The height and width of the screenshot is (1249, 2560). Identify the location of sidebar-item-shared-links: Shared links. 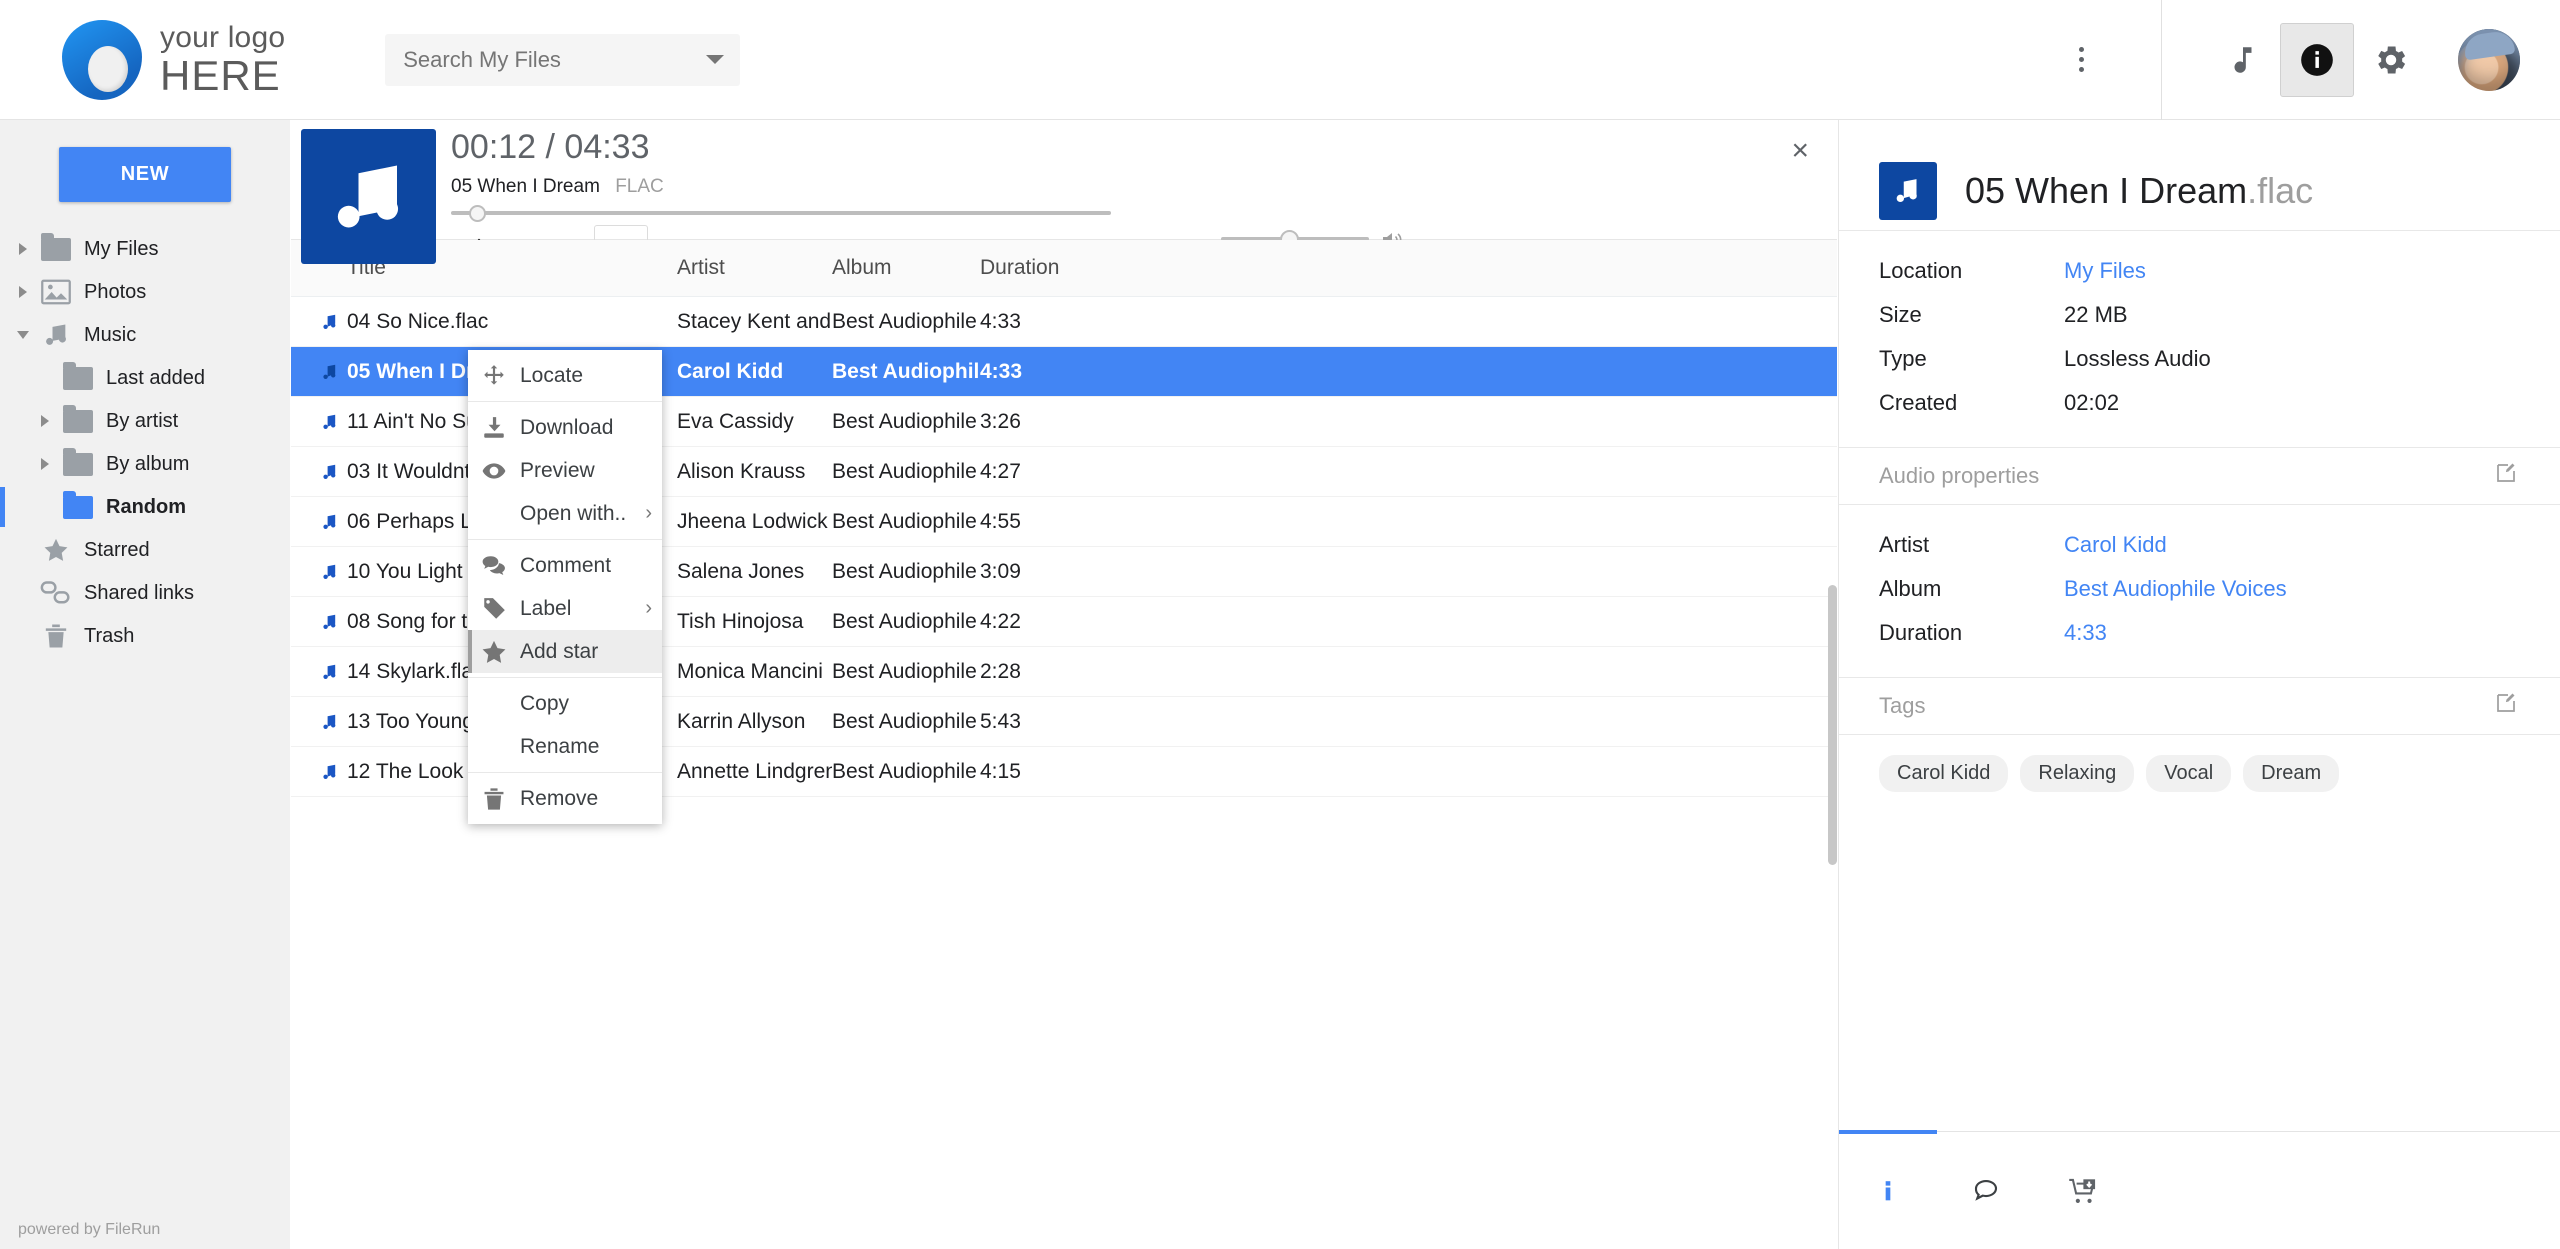
(145, 593).